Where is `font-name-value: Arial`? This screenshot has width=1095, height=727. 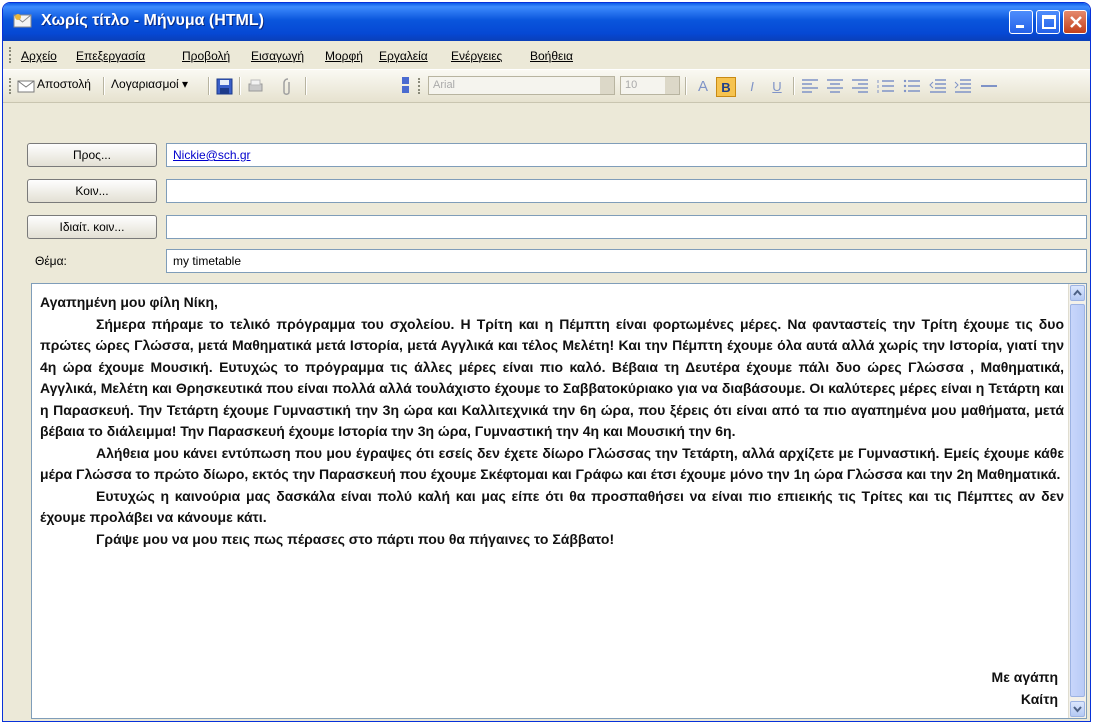 font-name-value: Arial is located at coordinates (444, 85).